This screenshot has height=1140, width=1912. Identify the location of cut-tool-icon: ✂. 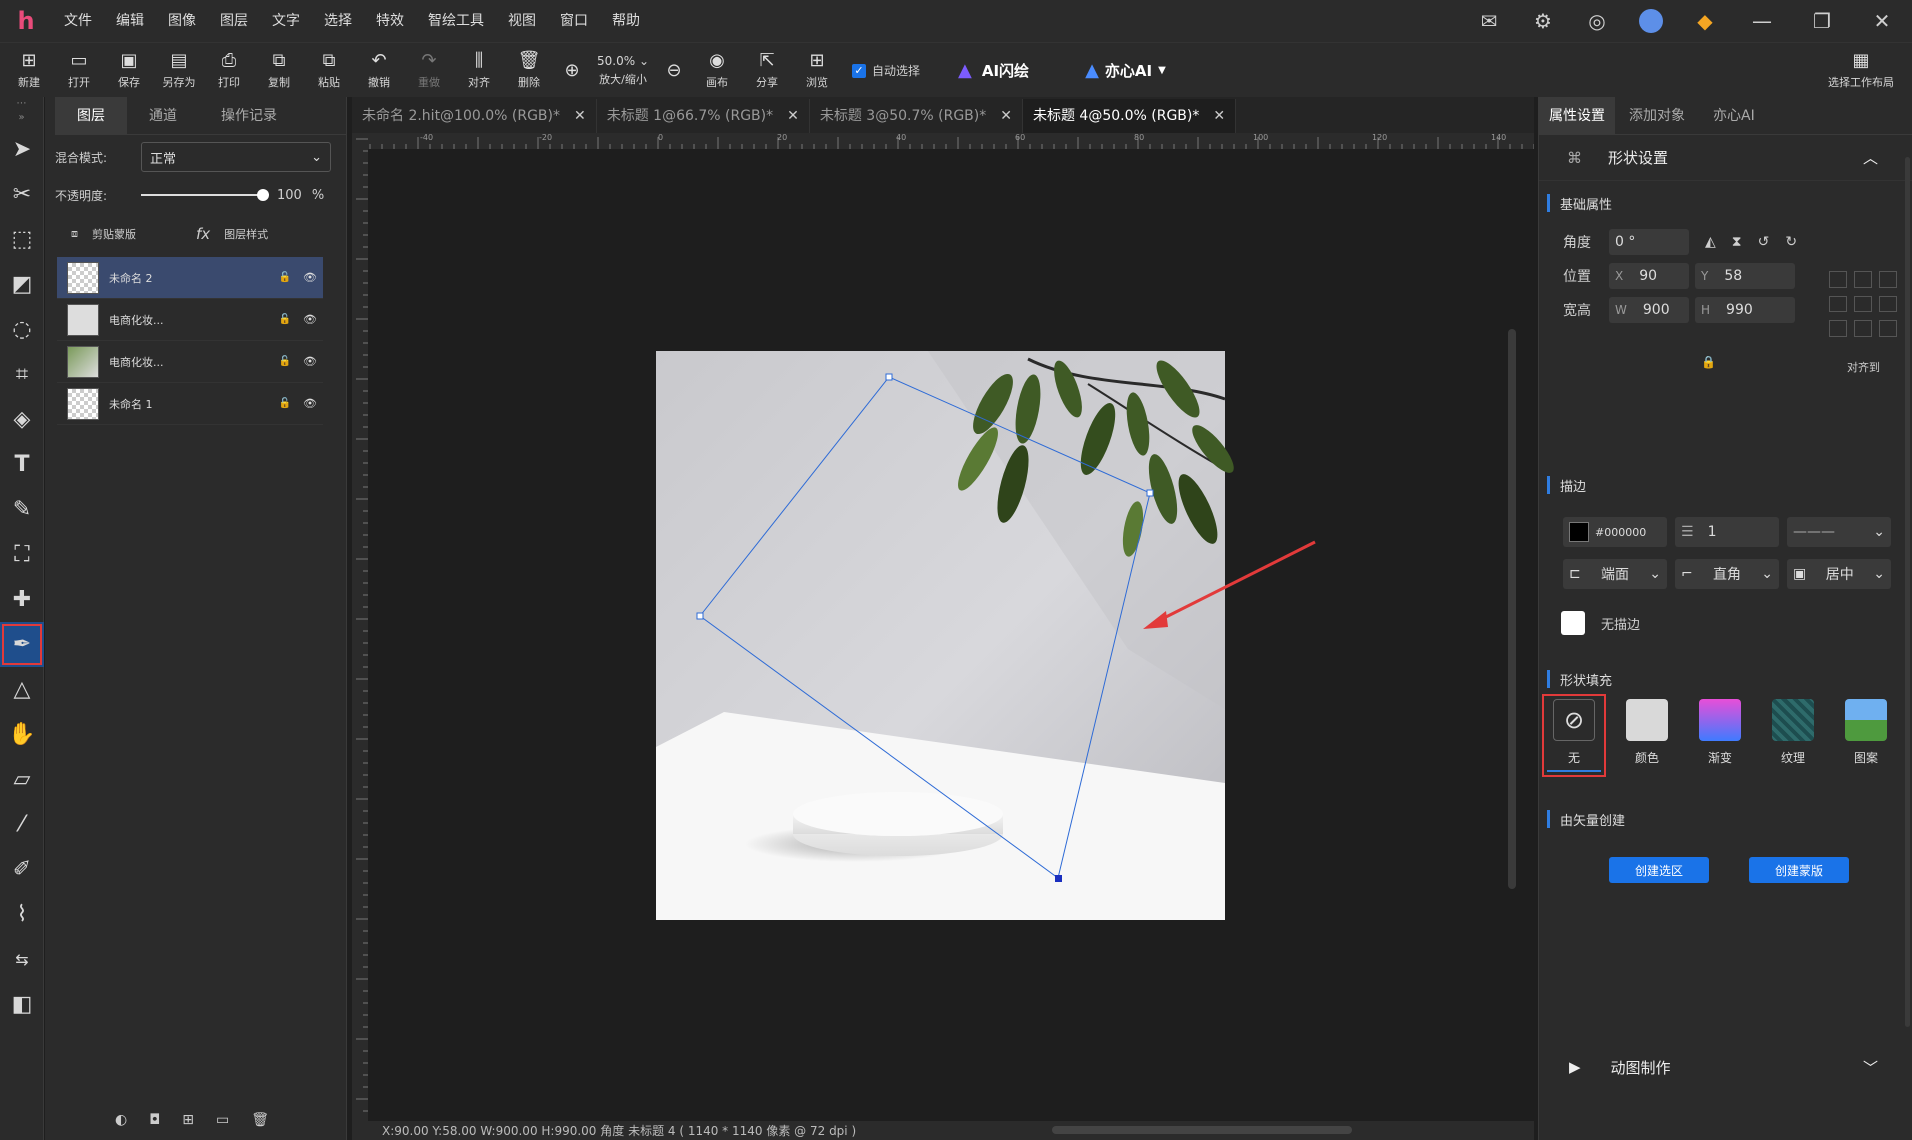
(22, 194).